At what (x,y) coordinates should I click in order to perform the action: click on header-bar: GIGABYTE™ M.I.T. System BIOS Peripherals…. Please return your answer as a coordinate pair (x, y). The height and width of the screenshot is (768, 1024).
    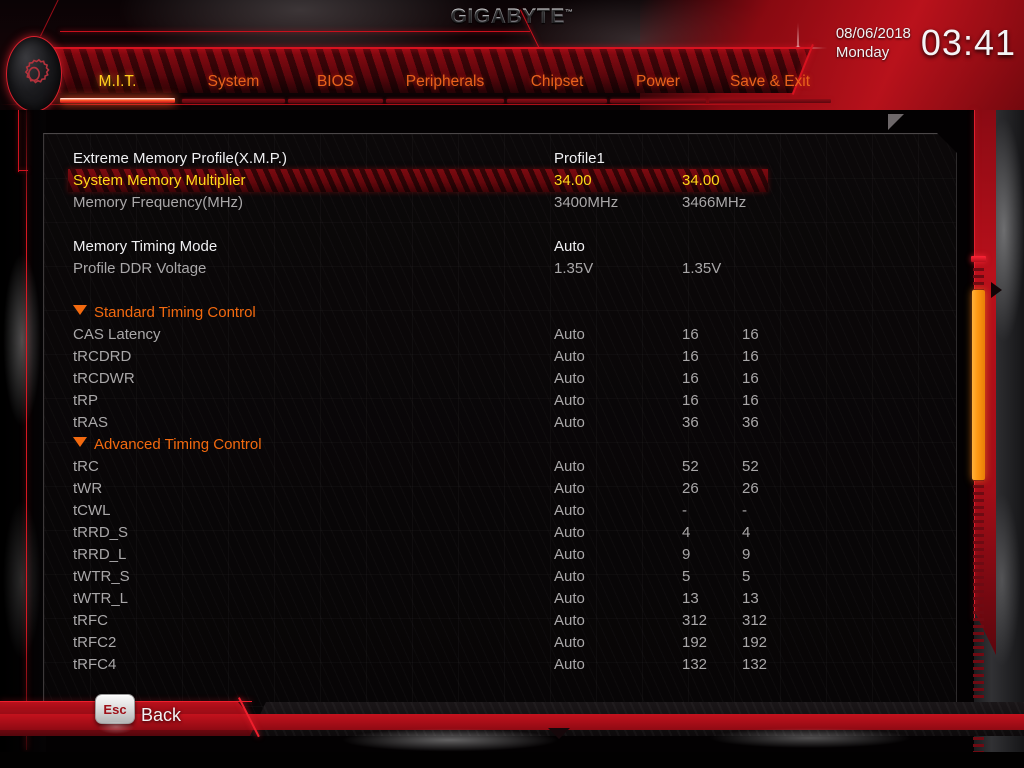
    Looking at the image, I should click on (512, 56).